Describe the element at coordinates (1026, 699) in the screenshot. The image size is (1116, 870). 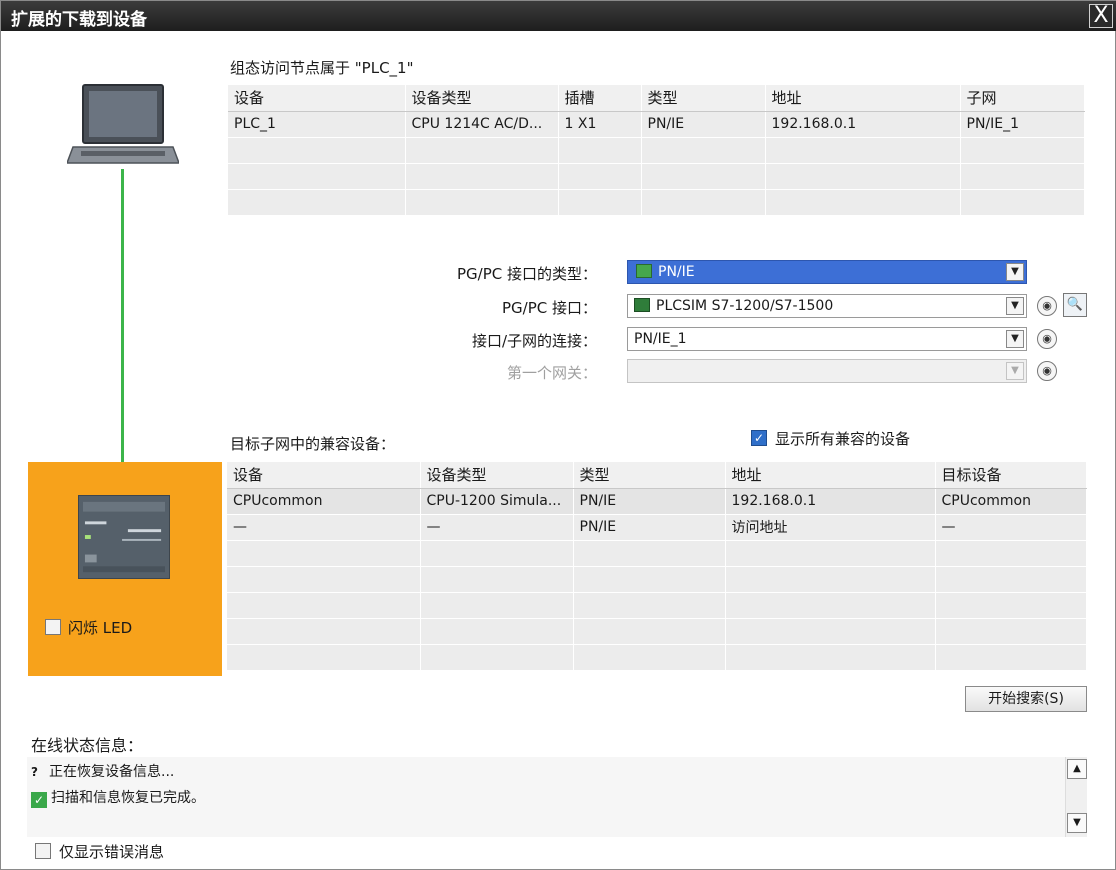
I see `start-search-button: 开始搜索(S)` at that location.